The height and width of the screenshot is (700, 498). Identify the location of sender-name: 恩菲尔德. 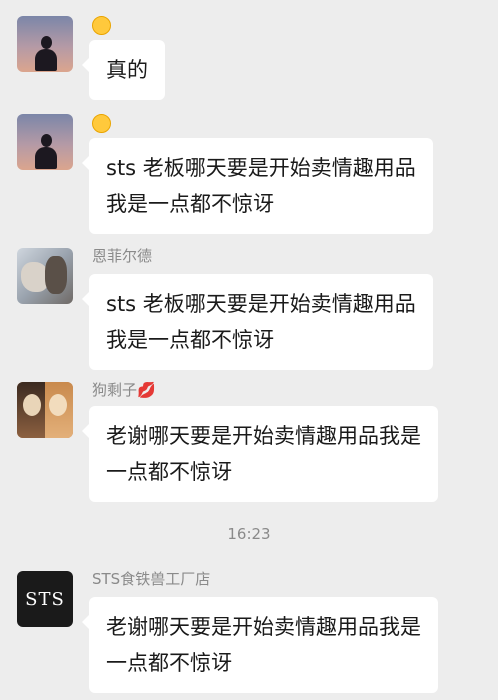
(122, 256).